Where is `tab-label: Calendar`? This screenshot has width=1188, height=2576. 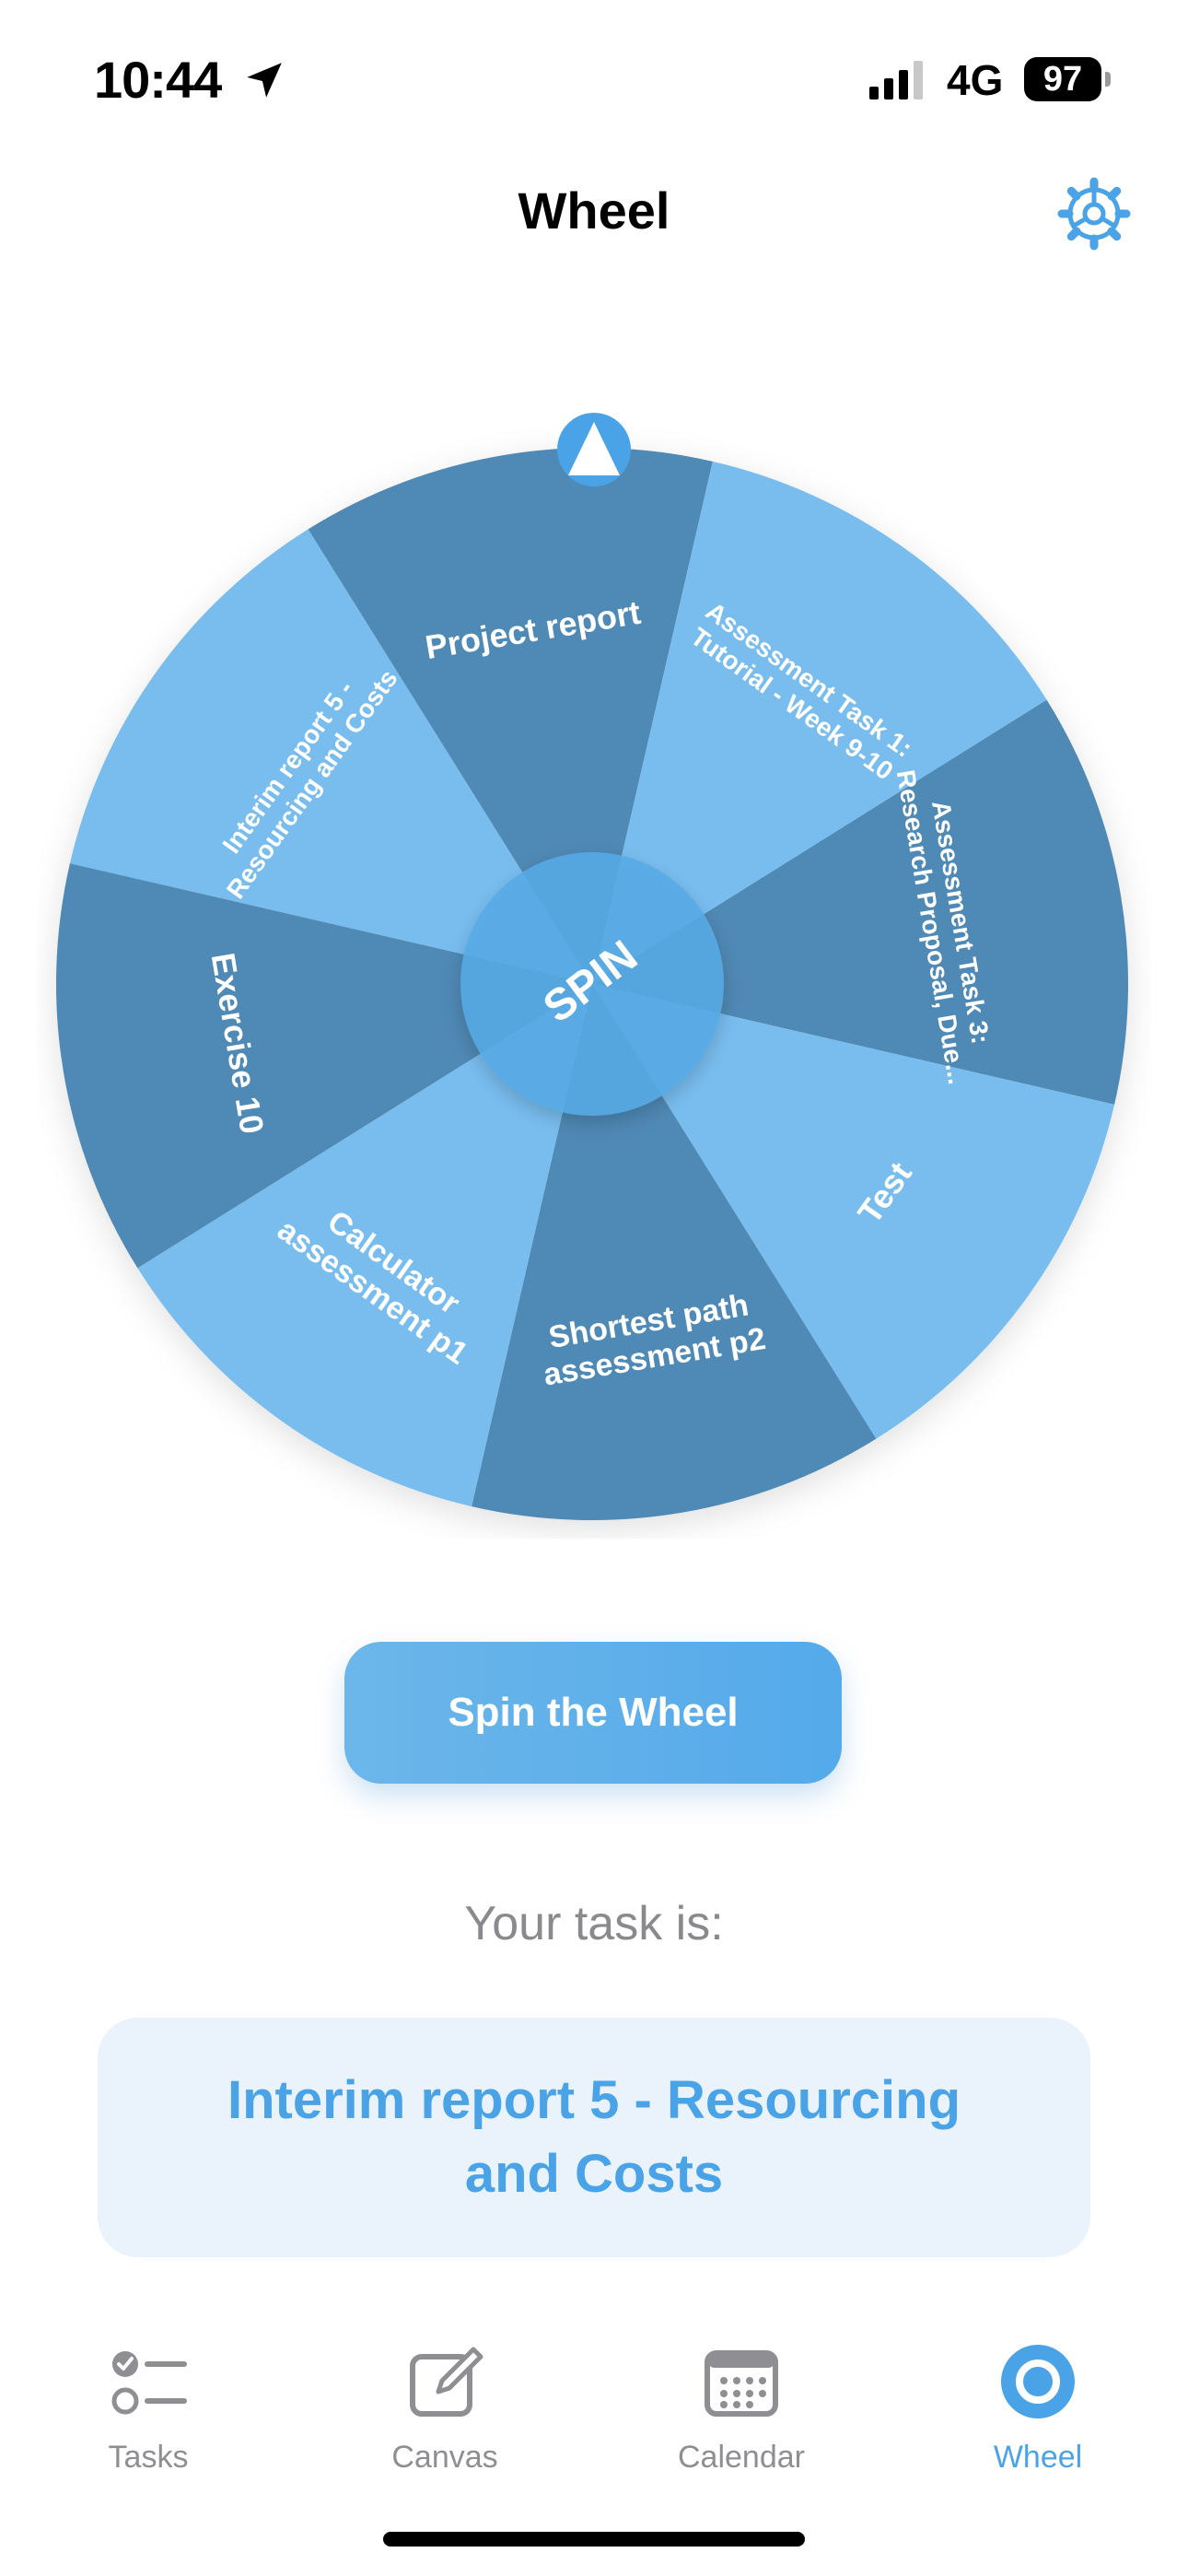 tab-label: Calendar is located at coordinates (741, 2457).